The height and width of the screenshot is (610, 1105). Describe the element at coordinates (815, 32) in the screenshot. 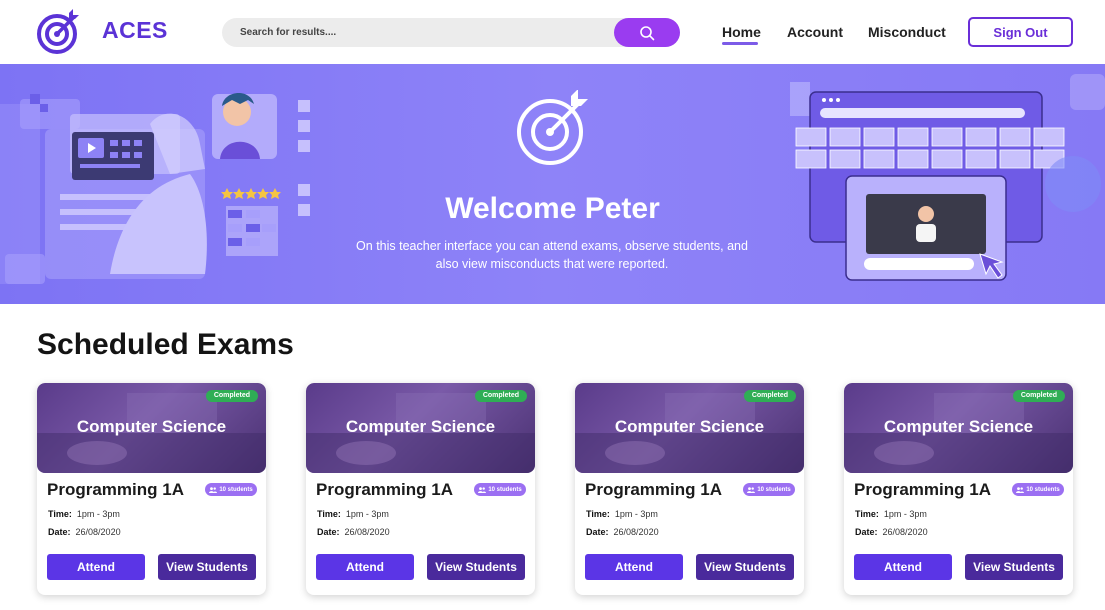

I see `nav-account-link: Account` at that location.